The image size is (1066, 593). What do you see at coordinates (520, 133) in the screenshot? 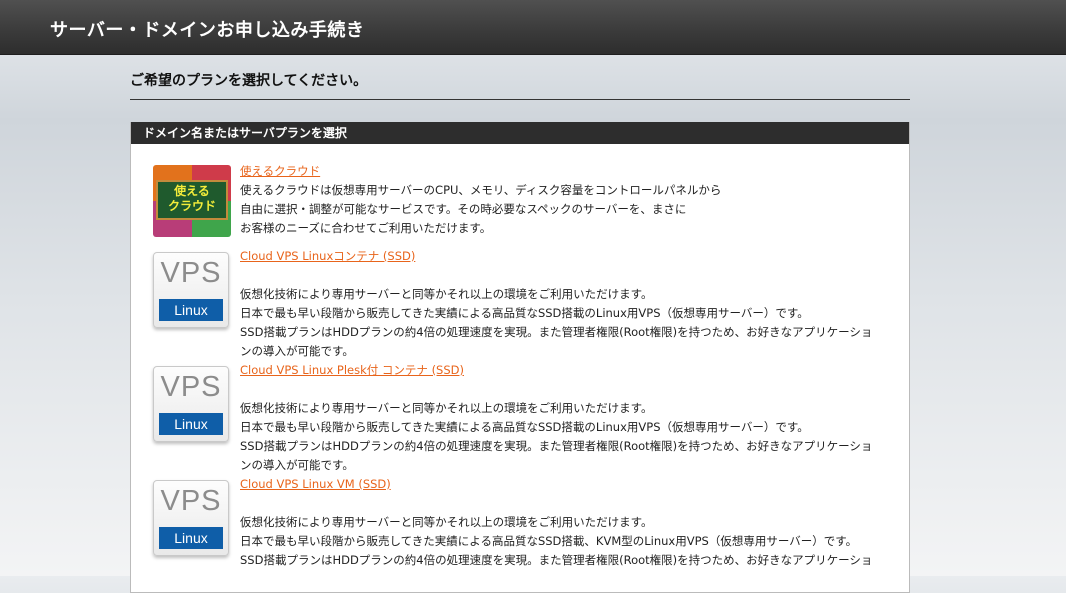
I see `panel-title: ドメイン名またはサーバプランを選択` at bounding box center [520, 133].